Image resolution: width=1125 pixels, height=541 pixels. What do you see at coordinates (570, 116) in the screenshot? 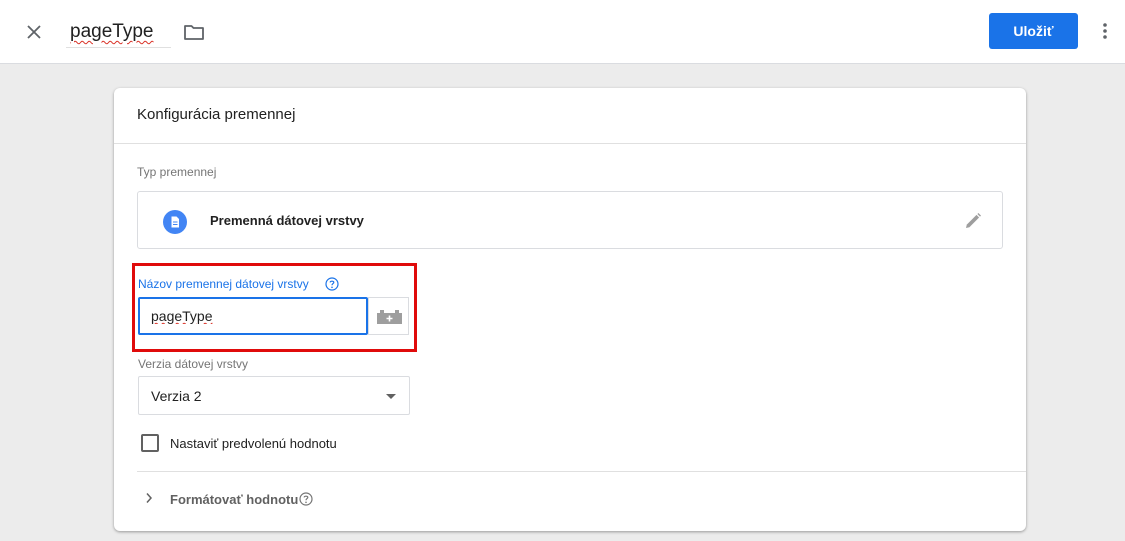
I see `card-header: Konfigurácia premennej` at bounding box center [570, 116].